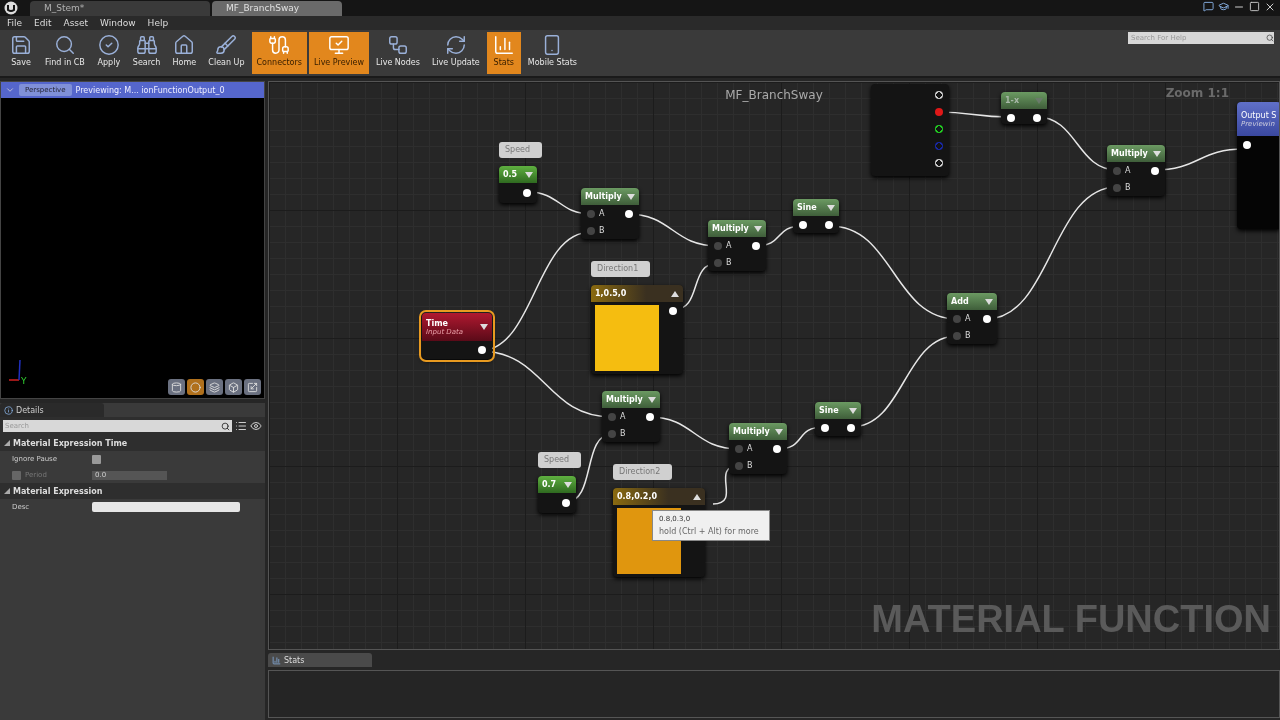 The width and height of the screenshot is (1280, 720). What do you see at coordinates (1254, 6) in the screenshot?
I see `maximize-icon` at bounding box center [1254, 6].